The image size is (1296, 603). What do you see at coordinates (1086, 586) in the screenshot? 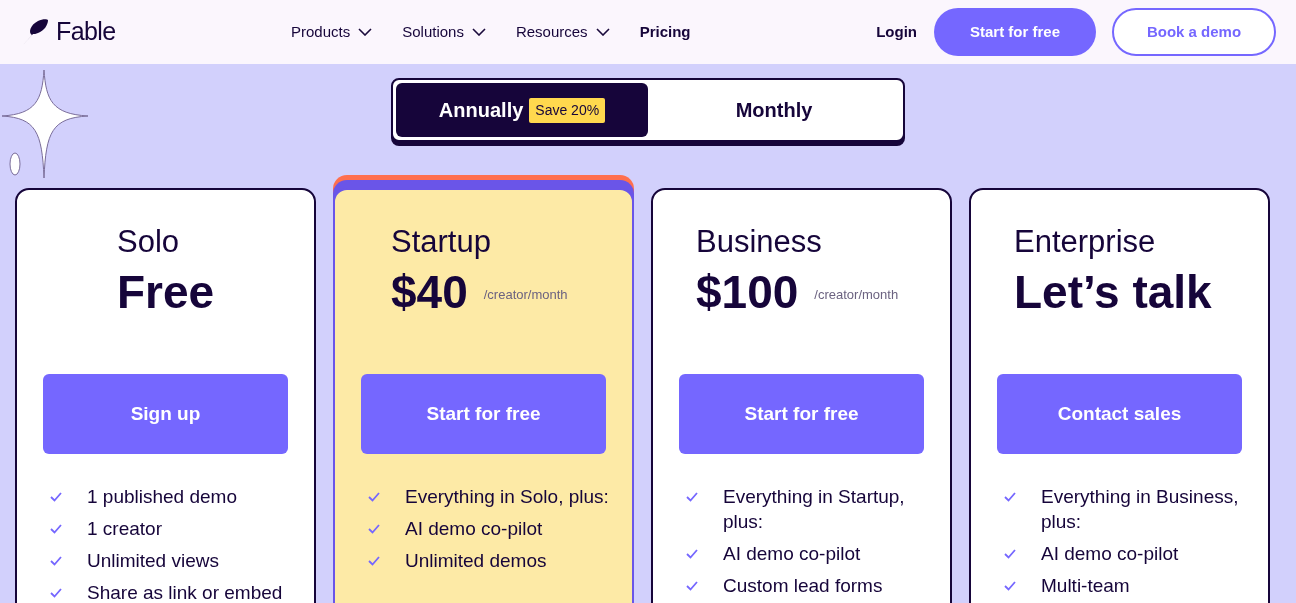
I see `feature-text: Multi-team` at bounding box center [1086, 586].